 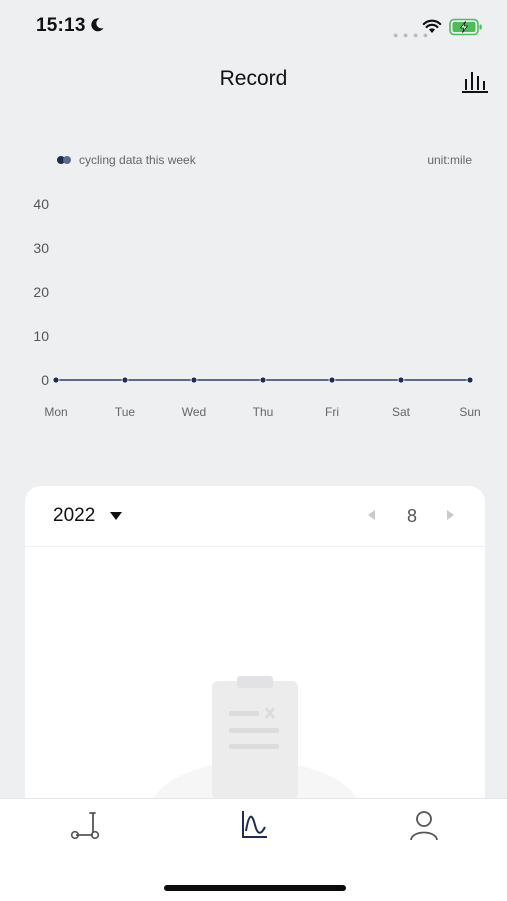 What do you see at coordinates (41, 292) in the screenshot?
I see `y-tick-label: 20` at bounding box center [41, 292].